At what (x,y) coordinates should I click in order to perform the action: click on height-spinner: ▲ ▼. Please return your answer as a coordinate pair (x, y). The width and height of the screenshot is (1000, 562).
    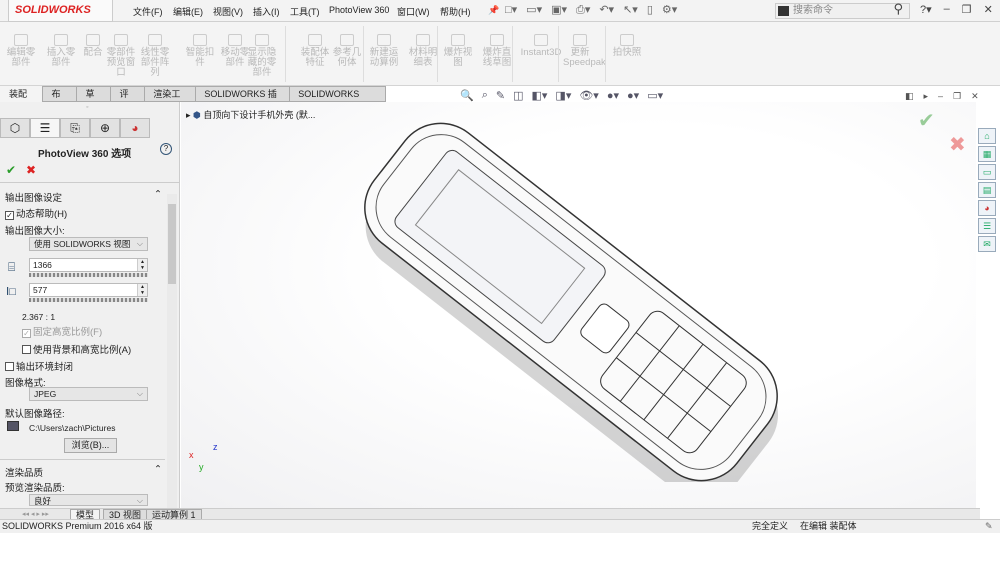
    Looking at the image, I should click on (142, 290).